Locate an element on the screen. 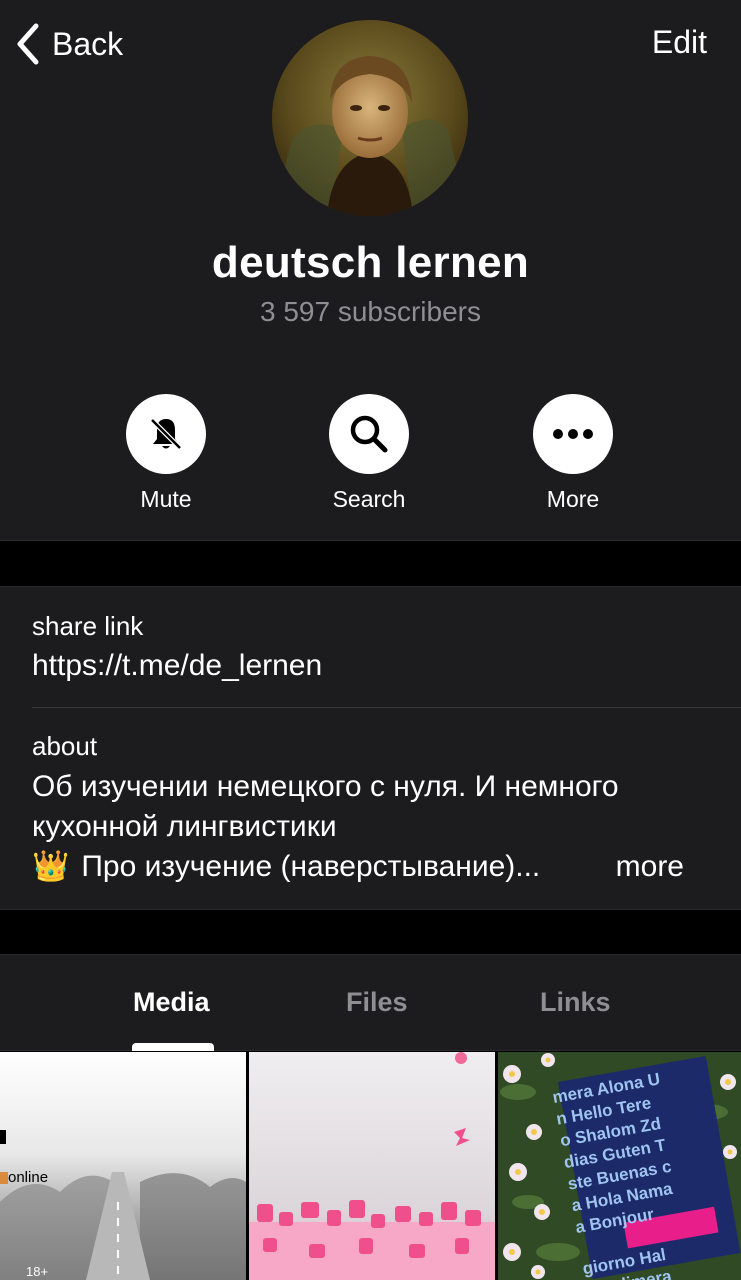 The height and width of the screenshot is (1280, 741). info-divider is located at coordinates (386, 707).